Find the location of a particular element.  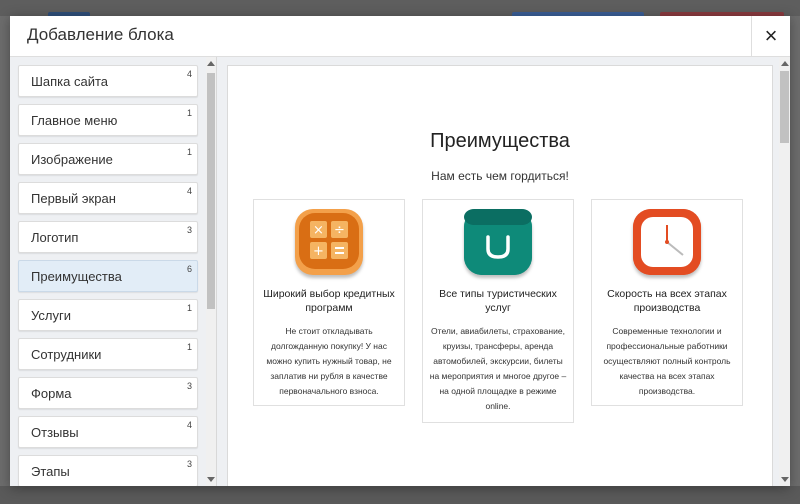

close-button: × is located at coordinates (770, 36).